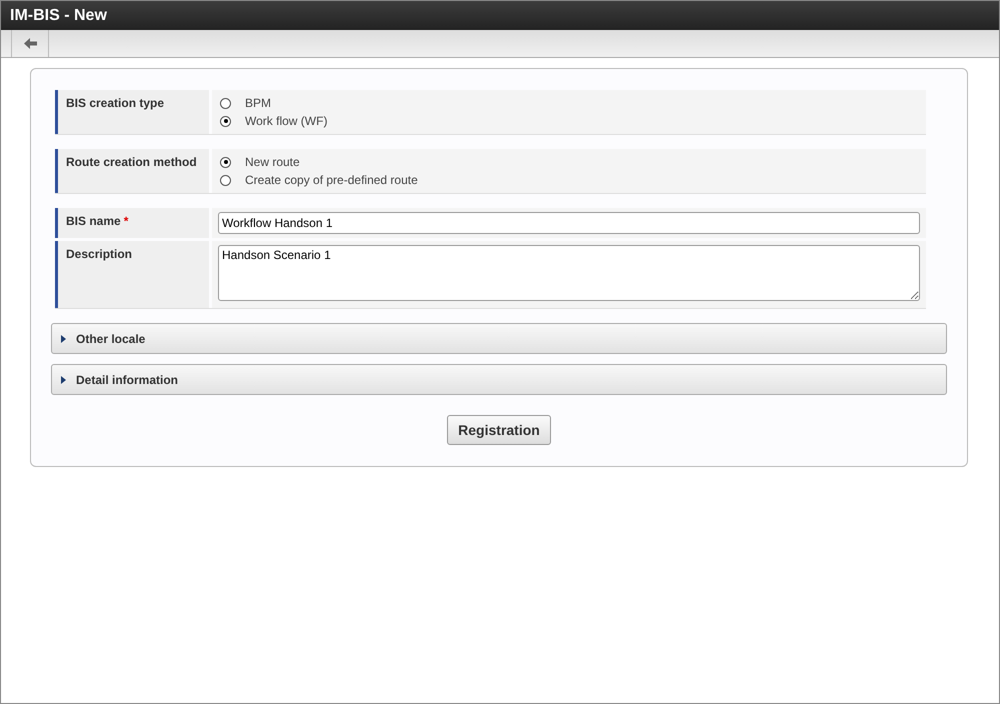 The image size is (1000, 704). Describe the element at coordinates (132, 112) in the screenshot. I see `field-label: BIS creation type` at that location.